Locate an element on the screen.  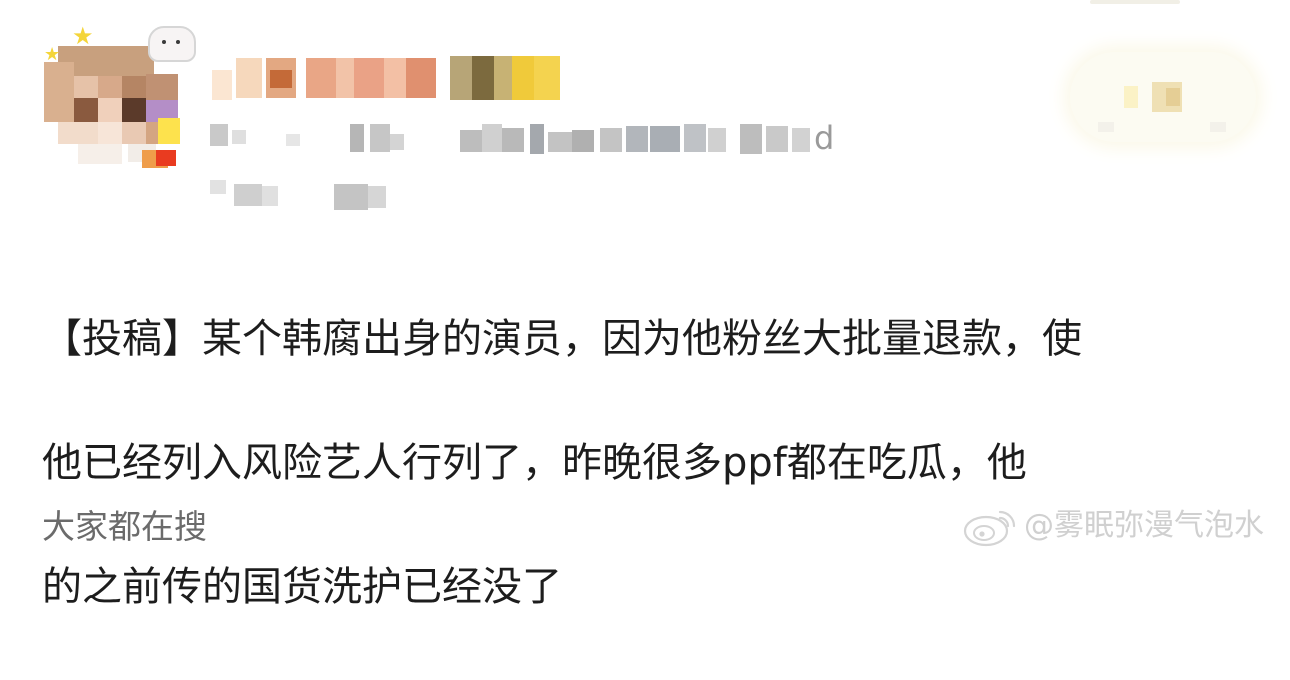
post-body-line: 他已经列入风险艺人行列了，昨晚很多ppf都在吃瓜，他 is located at coordinates (534, 463).